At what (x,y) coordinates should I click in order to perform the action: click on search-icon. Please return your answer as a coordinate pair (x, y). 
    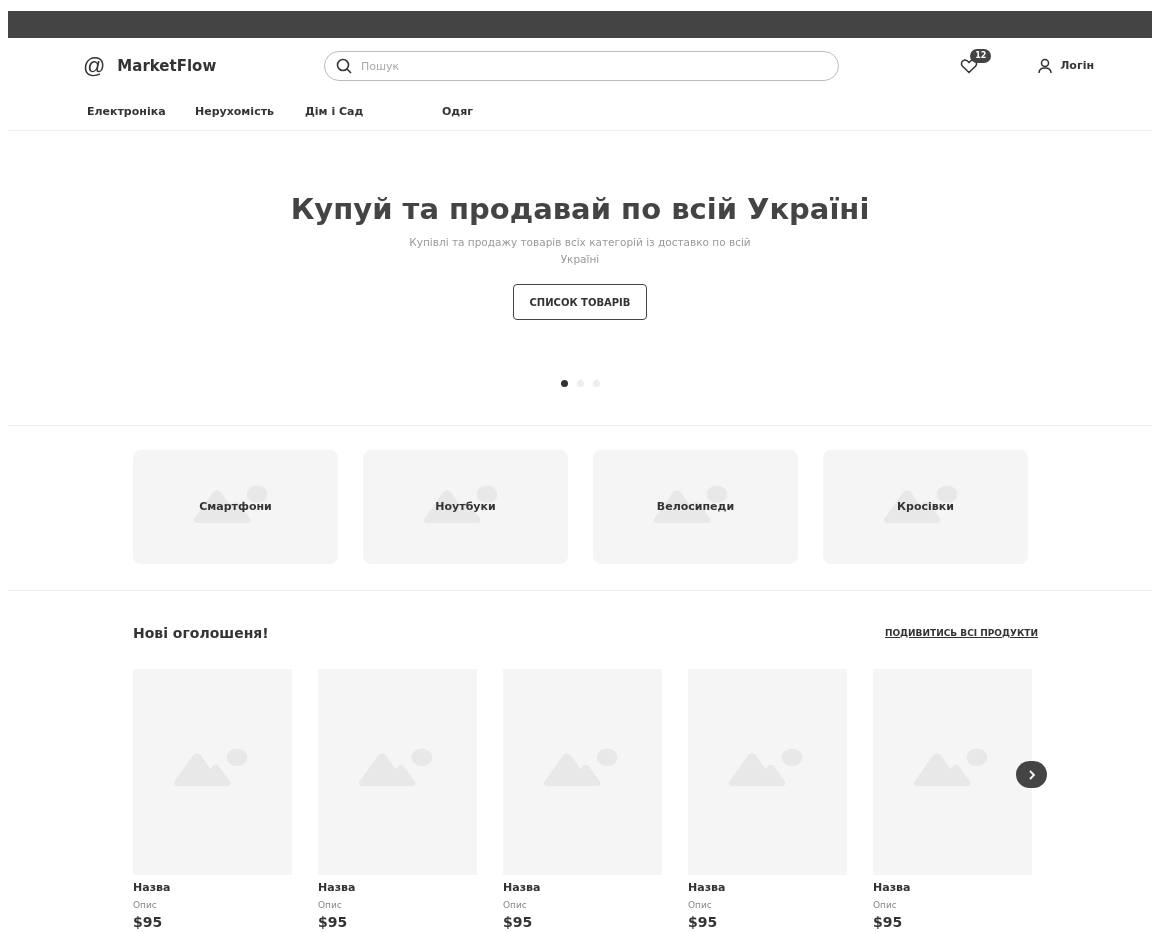
    Looking at the image, I should click on (344, 66).